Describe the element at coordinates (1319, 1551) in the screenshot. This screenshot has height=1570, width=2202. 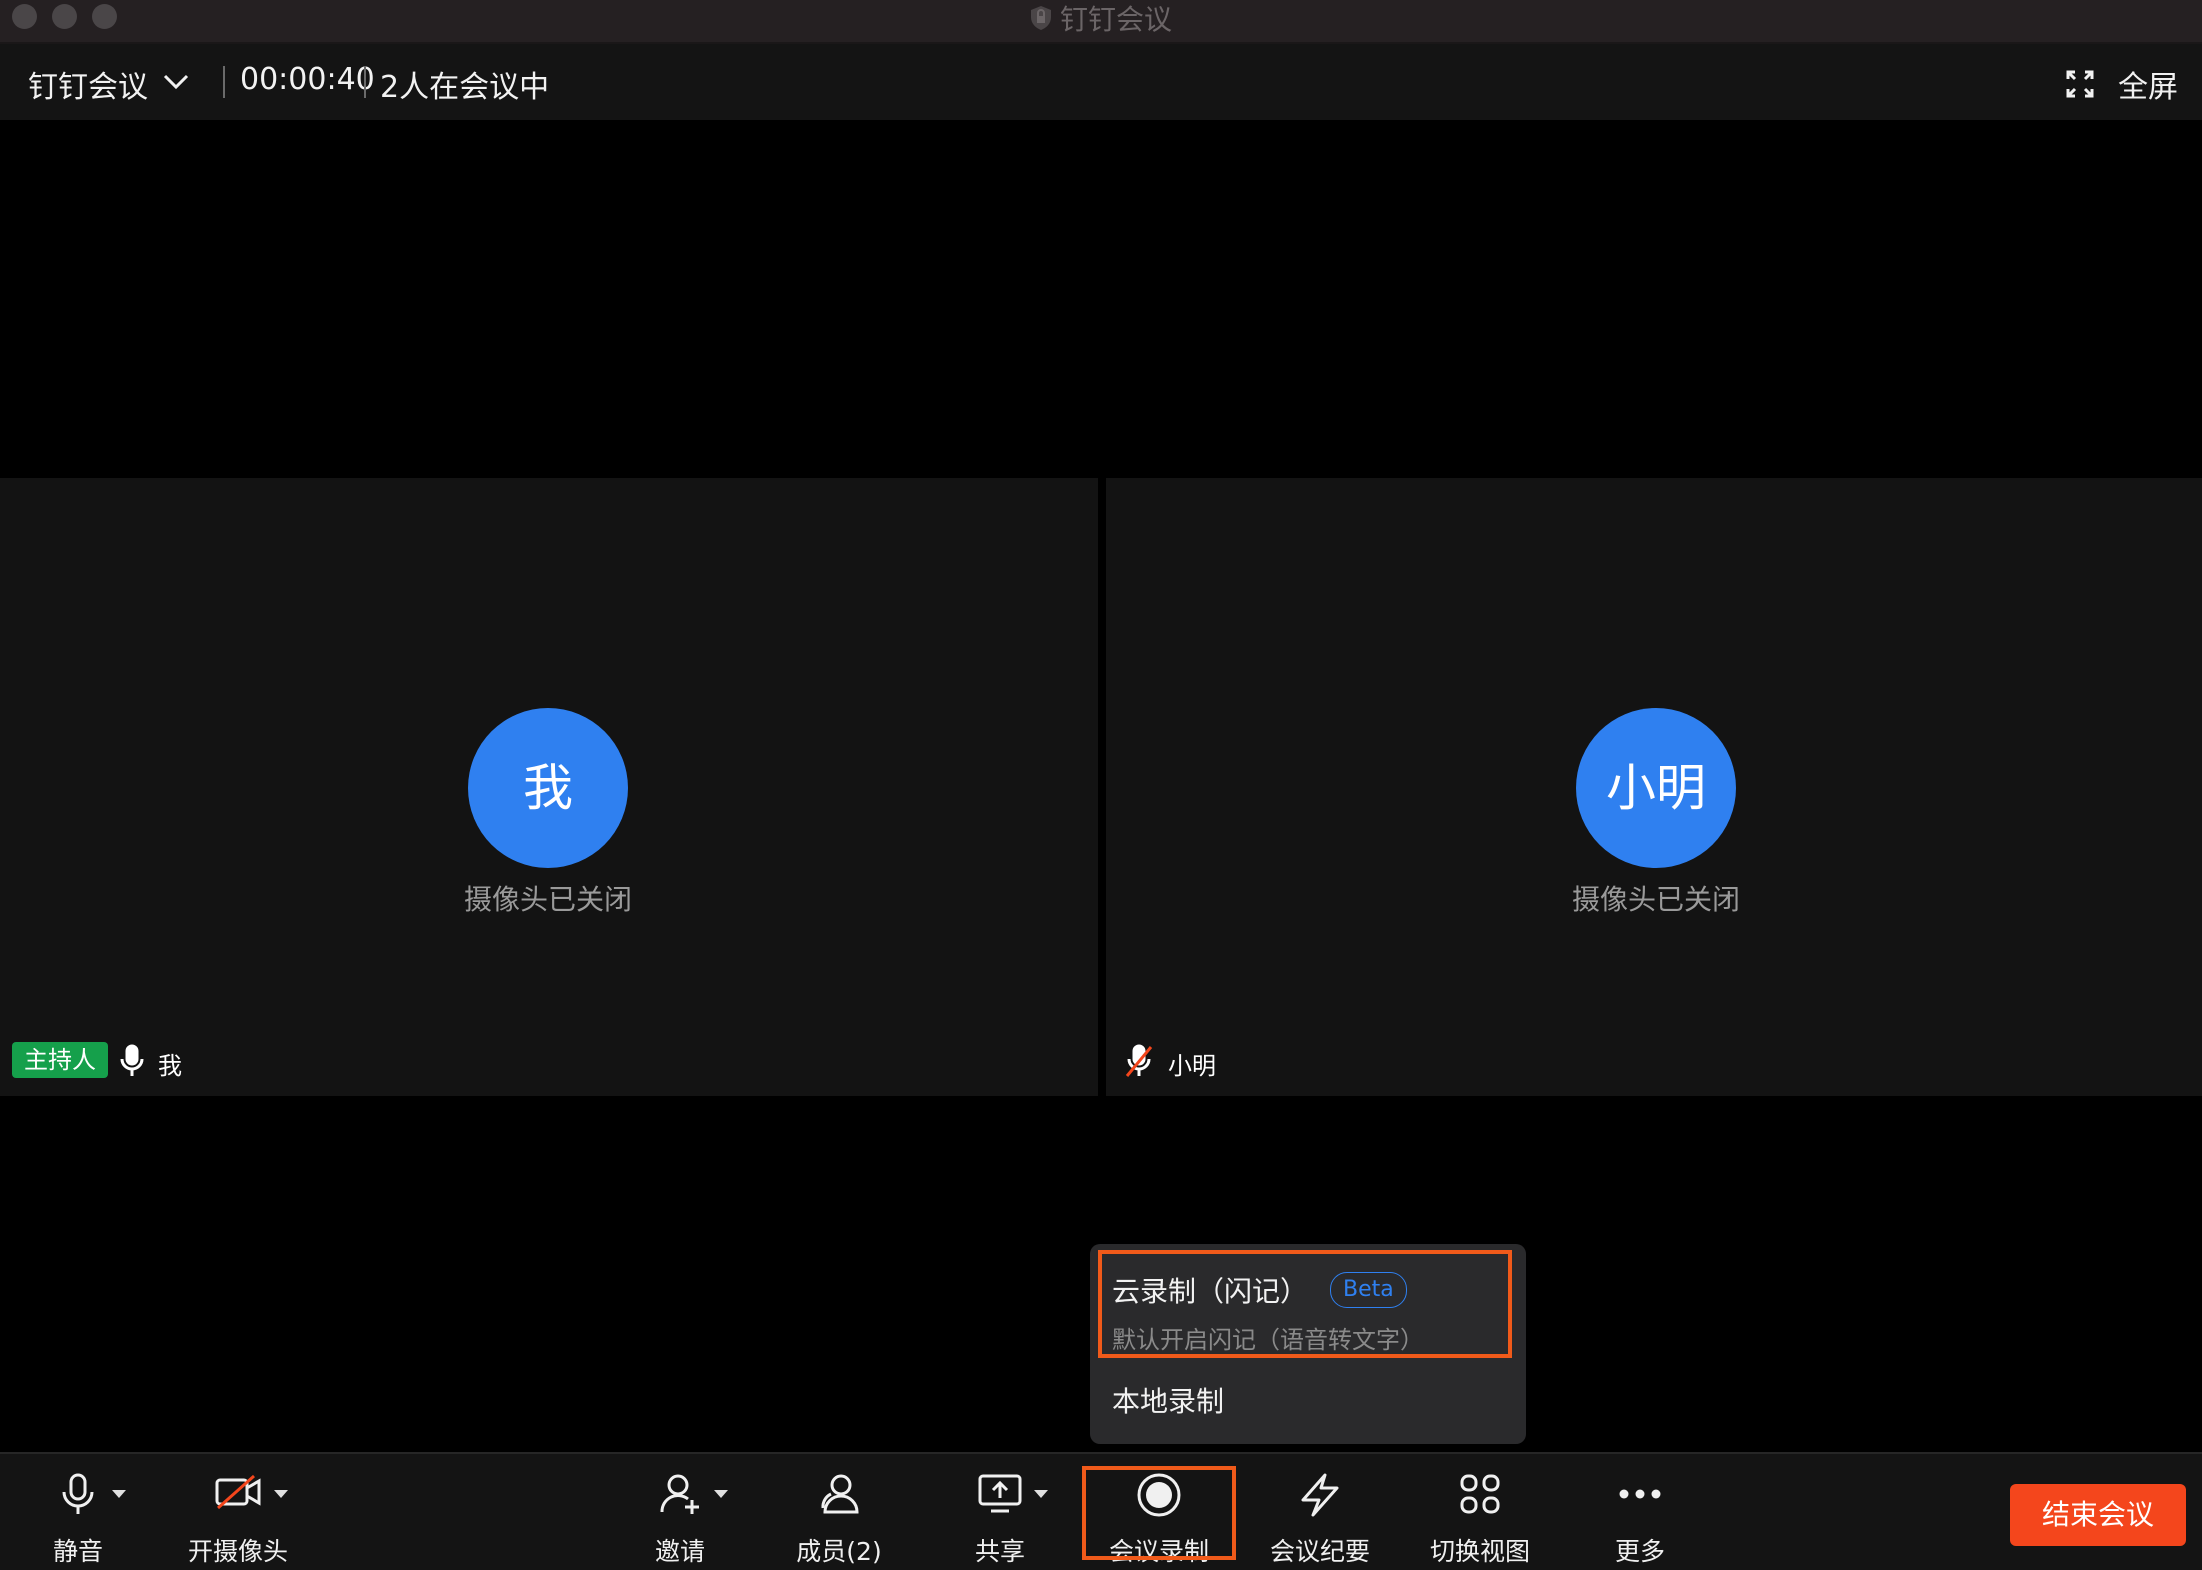
I see `minutes-label: 会议纪要` at that location.